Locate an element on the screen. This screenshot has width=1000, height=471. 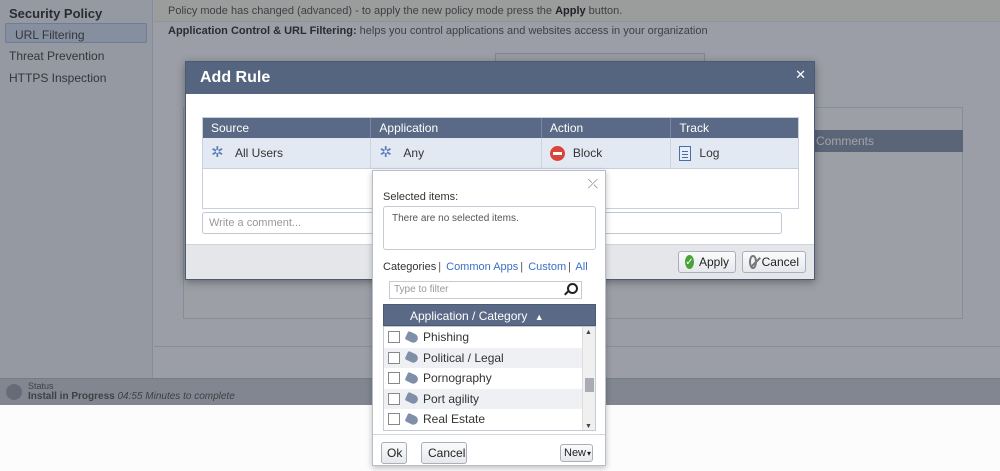
list-header: Application / Category ▲ is located at coordinates (489, 315).